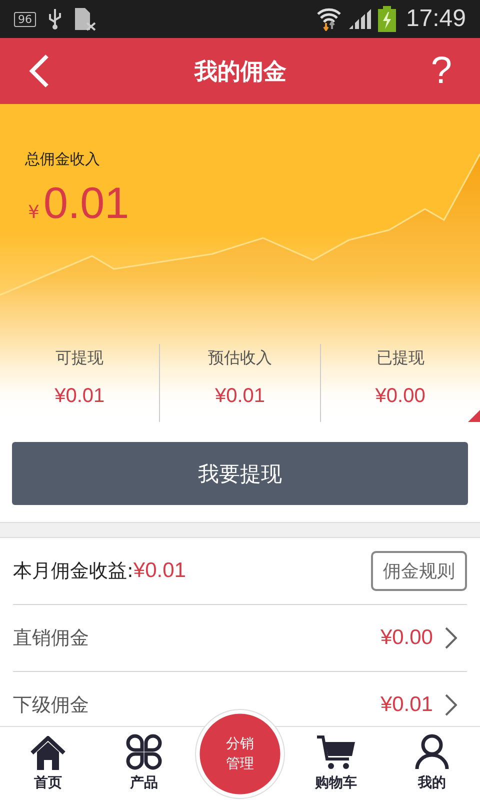  I want to click on notification-count: 96, so click(25, 19).